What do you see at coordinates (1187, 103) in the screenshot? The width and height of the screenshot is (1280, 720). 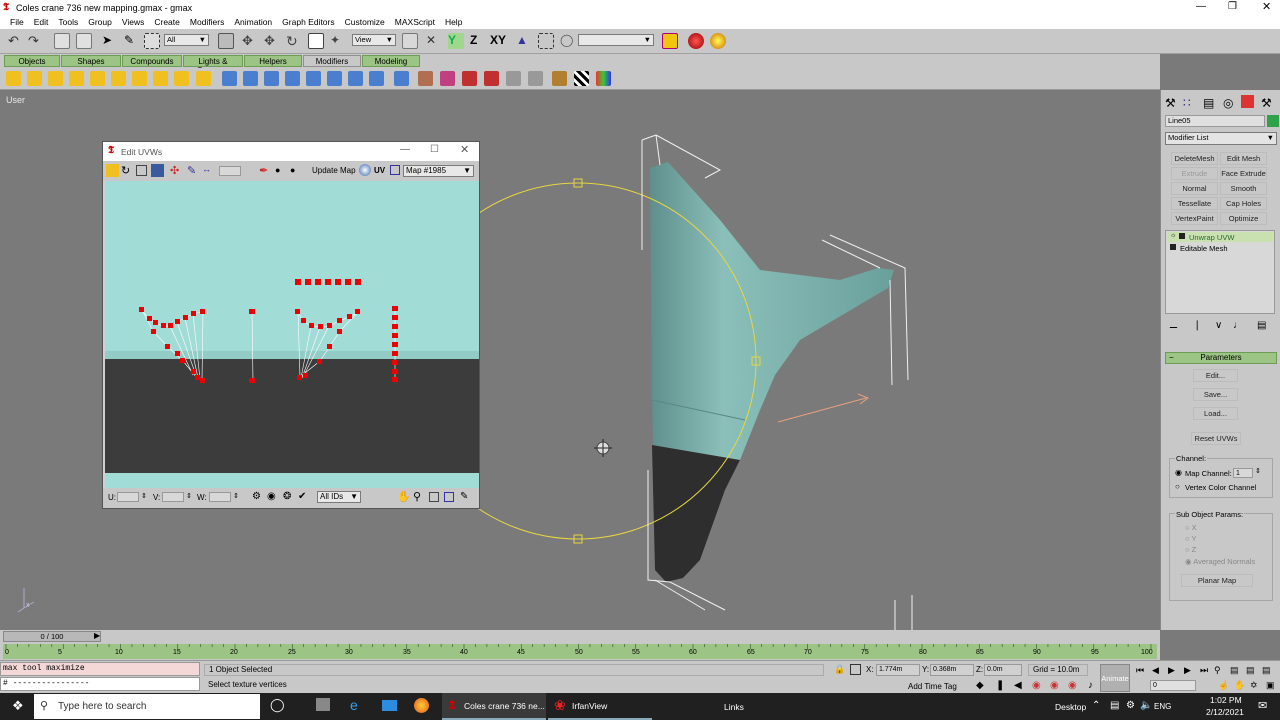 I see `modify-tab-icon: ∷` at bounding box center [1187, 103].